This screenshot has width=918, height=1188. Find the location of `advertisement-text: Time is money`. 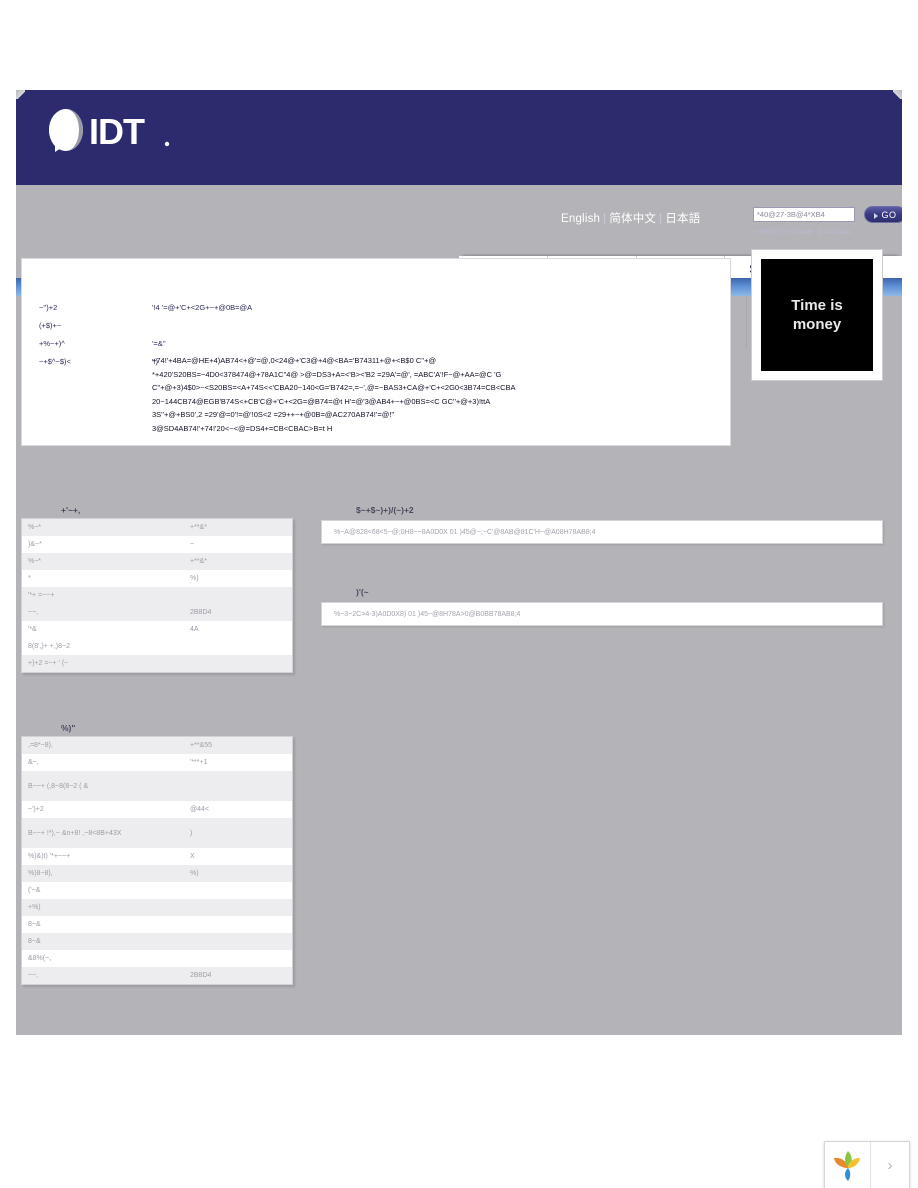

advertisement-text: Time is money is located at coordinates (816, 315).